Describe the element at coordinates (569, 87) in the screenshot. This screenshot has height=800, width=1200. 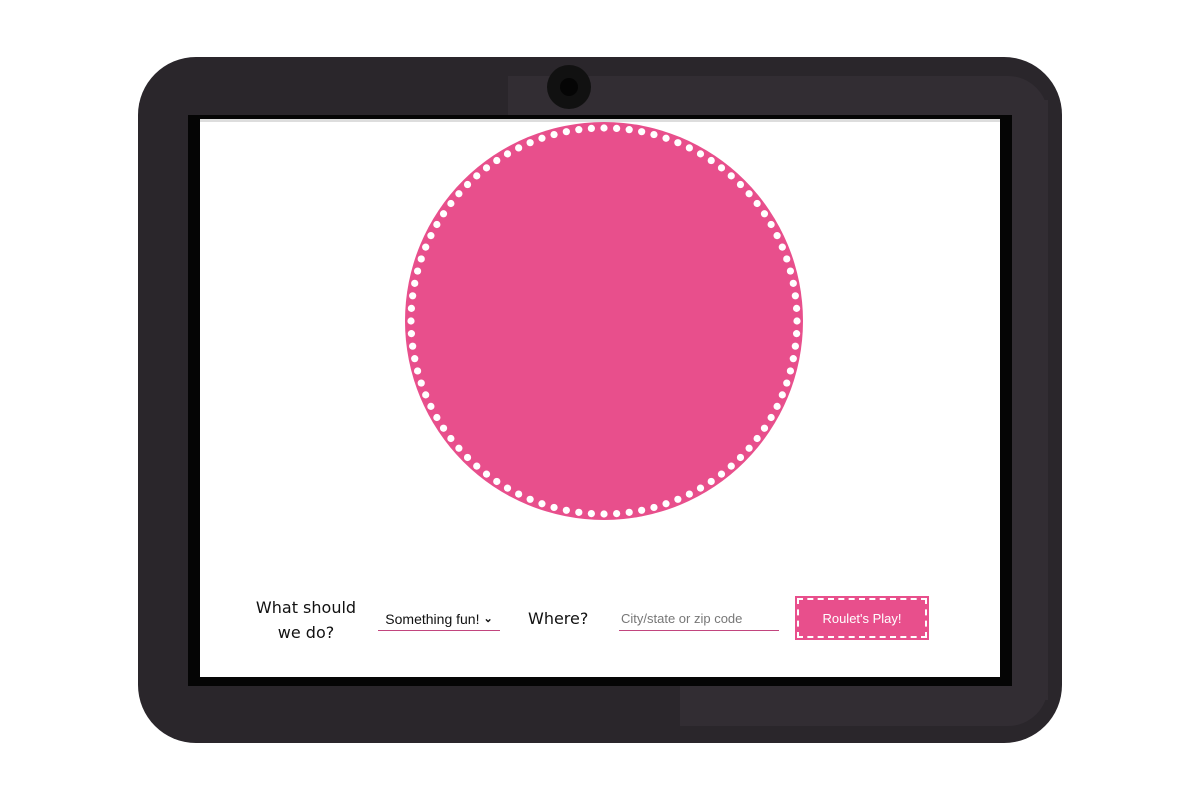
I see `camera-lens` at that location.